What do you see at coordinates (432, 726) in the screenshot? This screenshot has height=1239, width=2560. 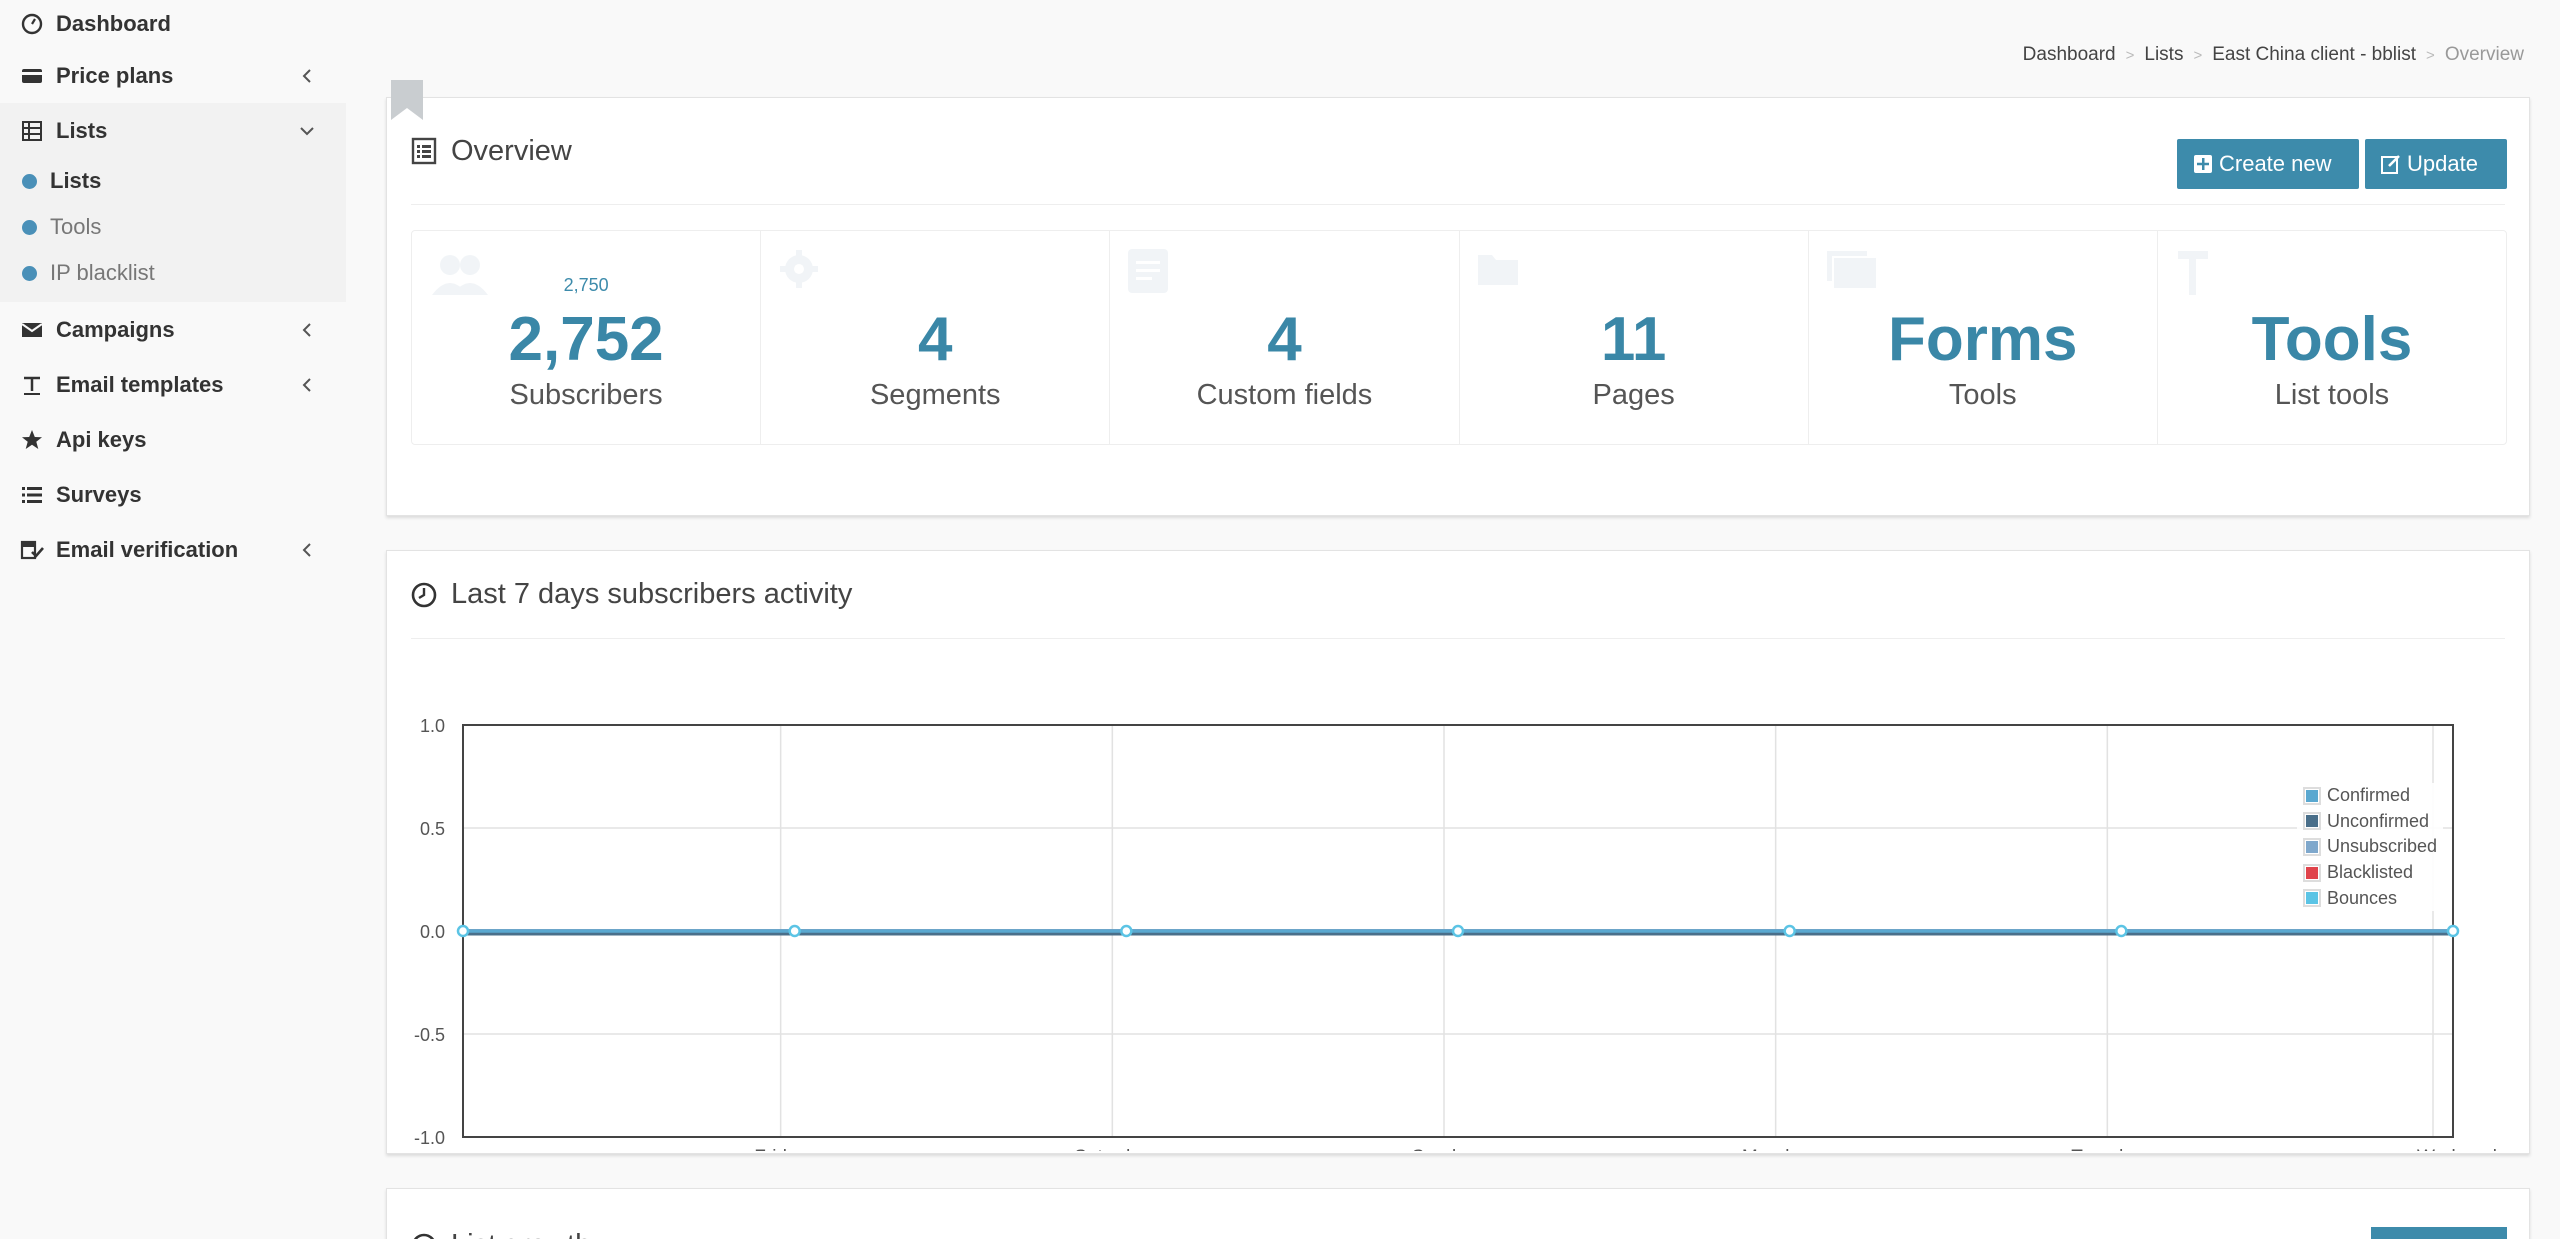 I see `y-tick-label: 1.0` at bounding box center [432, 726].